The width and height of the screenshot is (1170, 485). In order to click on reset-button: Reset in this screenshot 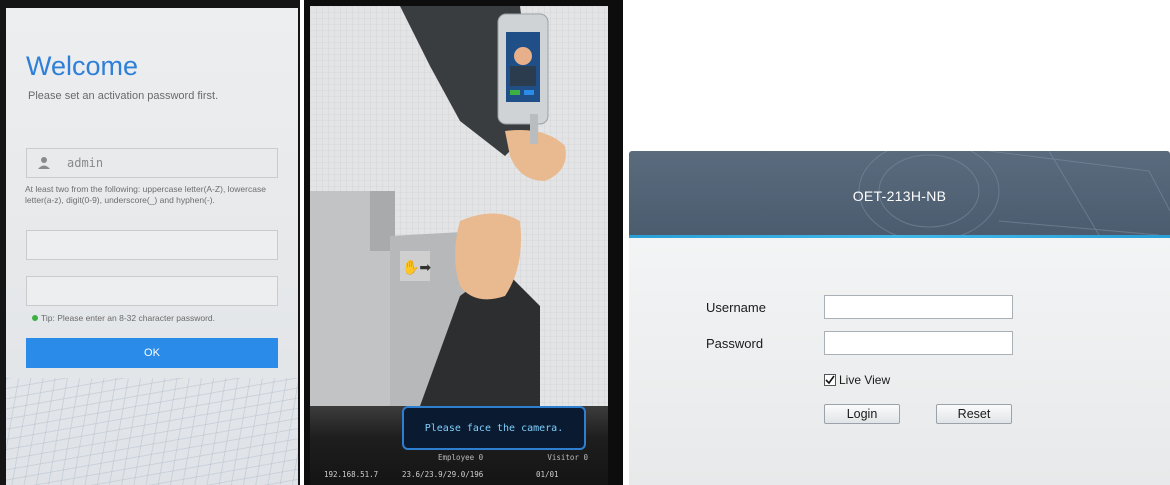, I will do `click(974, 414)`.